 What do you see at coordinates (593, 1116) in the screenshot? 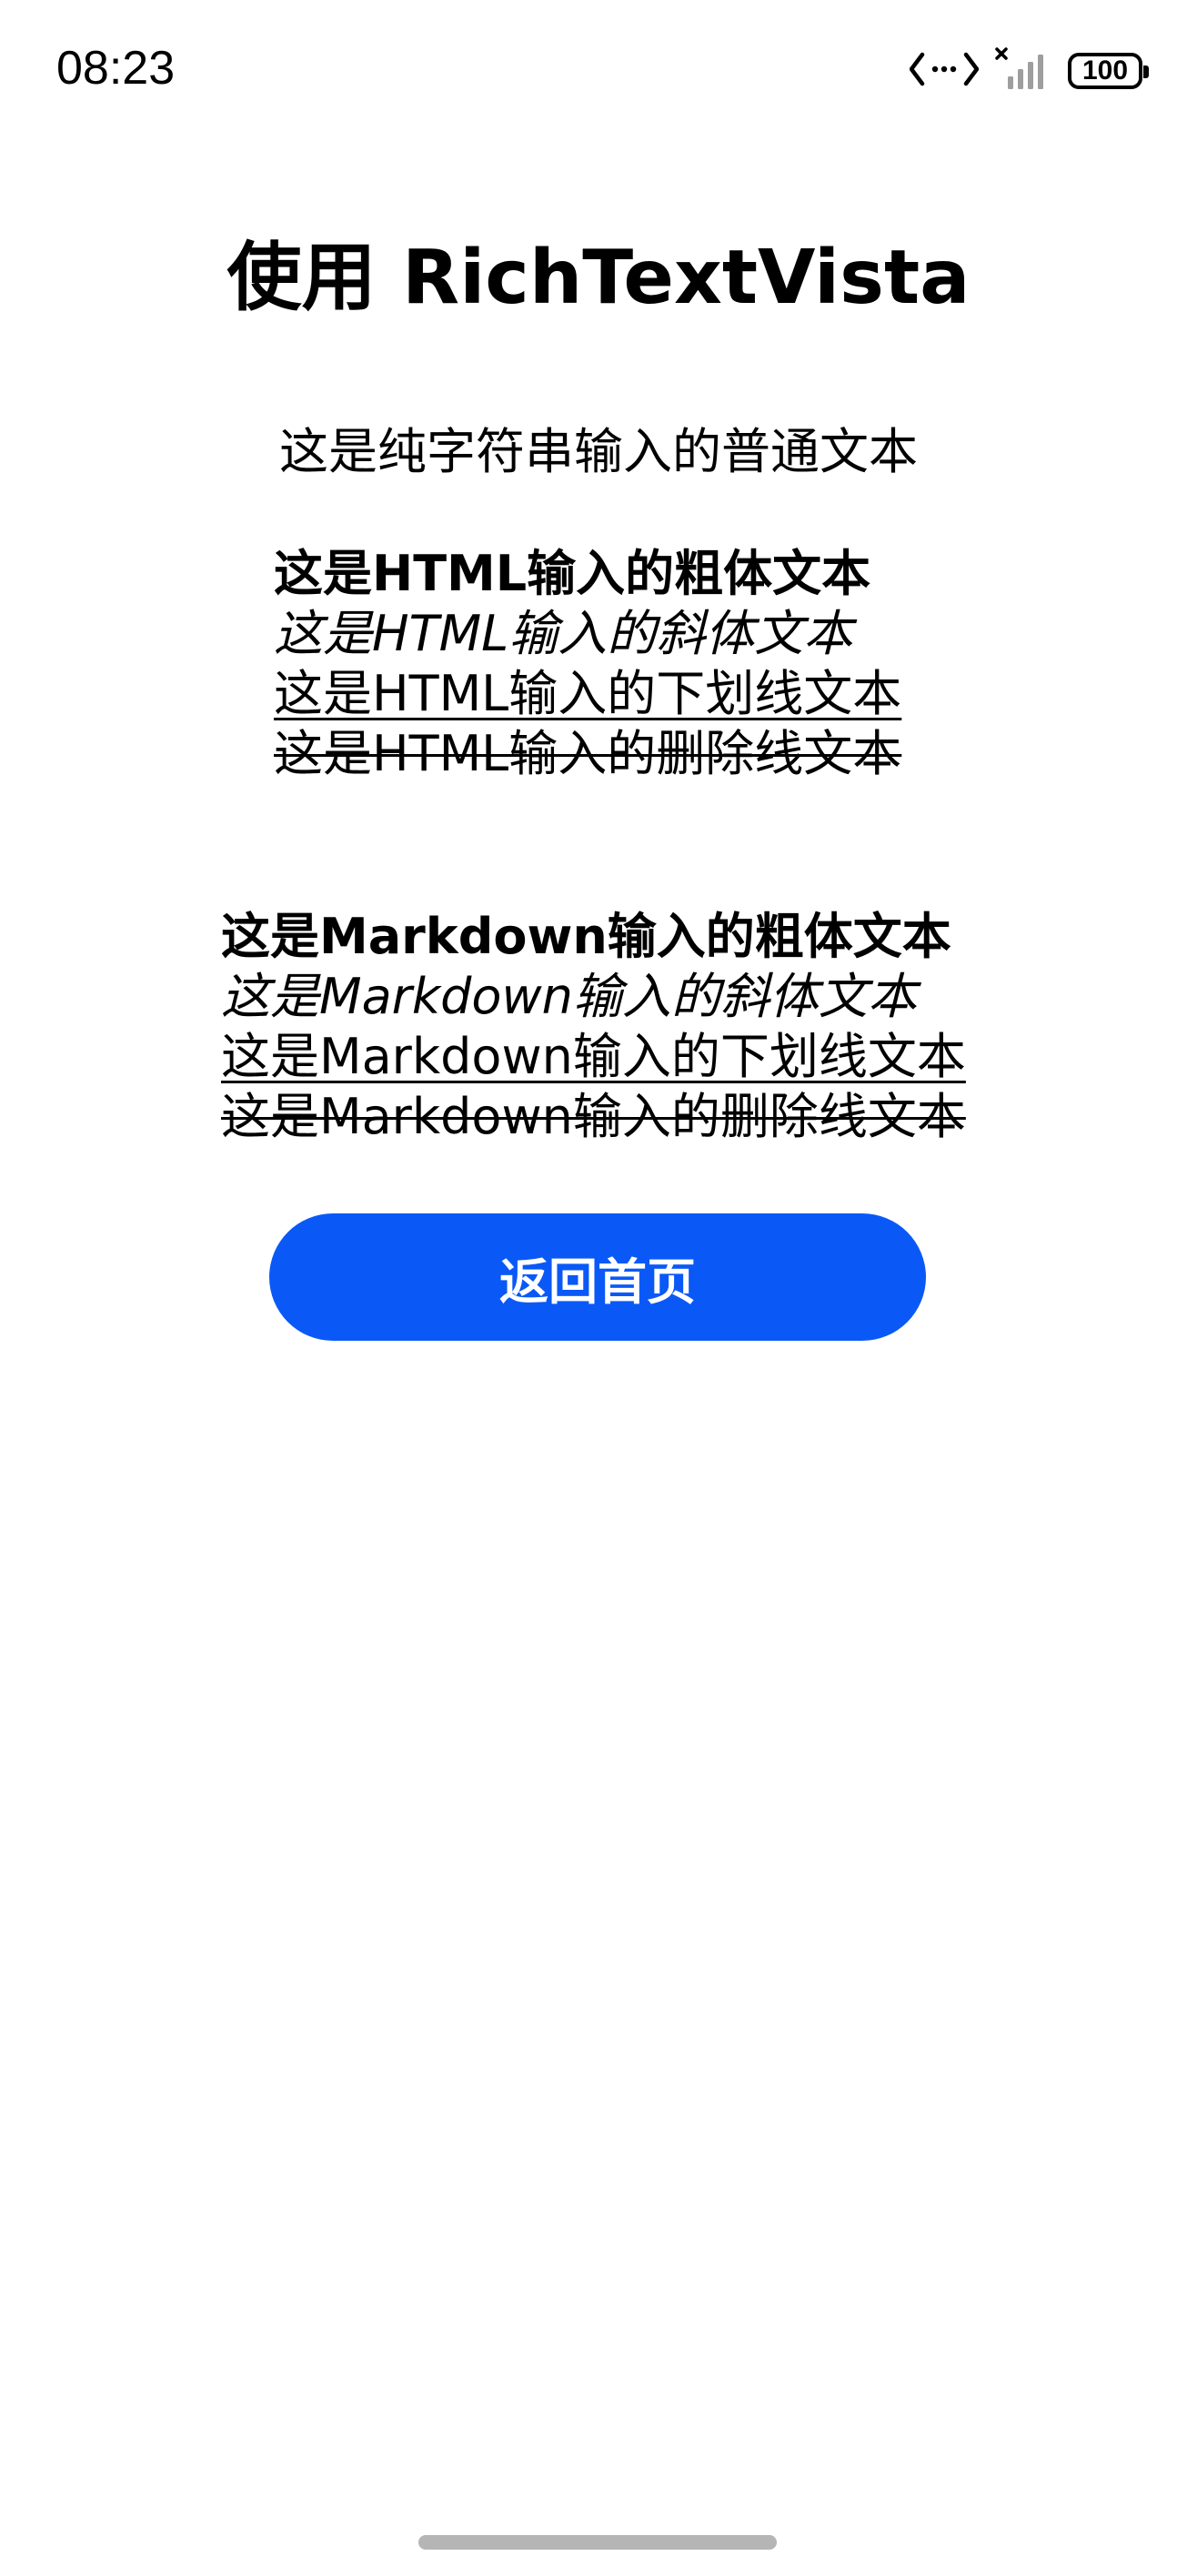
I see `markdown-strike-text: 这是Markdown输入的删除线文本` at bounding box center [593, 1116].